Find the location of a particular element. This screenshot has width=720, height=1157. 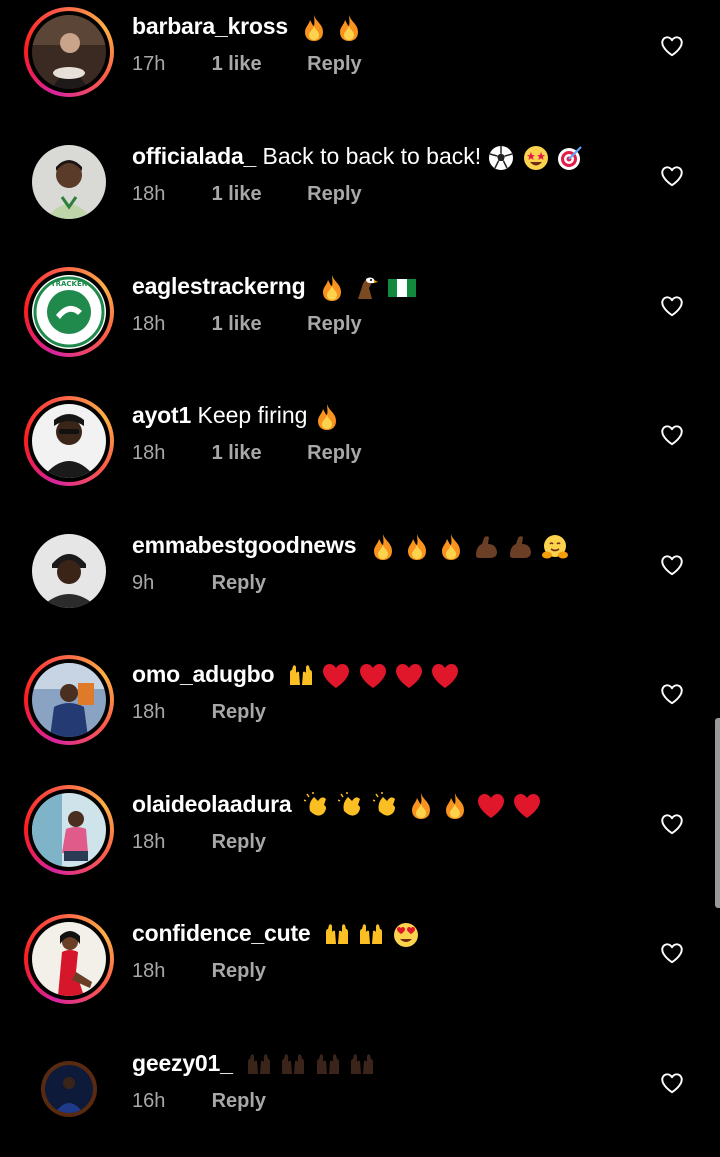

comment-text: Back to back to back! is located at coordinates (372, 156).